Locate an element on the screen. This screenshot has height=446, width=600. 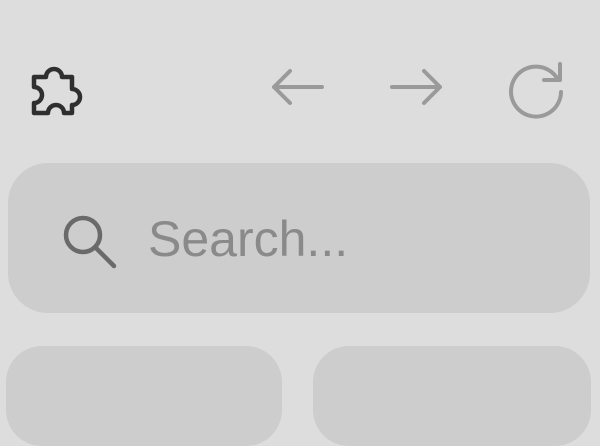
search-icon is located at coordinates (90, 242).